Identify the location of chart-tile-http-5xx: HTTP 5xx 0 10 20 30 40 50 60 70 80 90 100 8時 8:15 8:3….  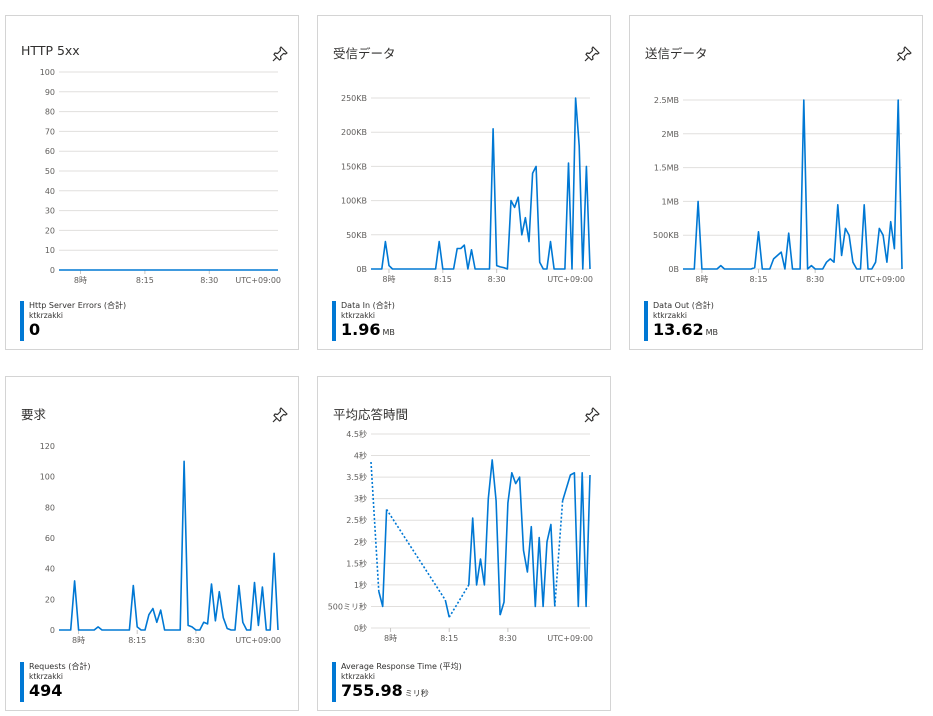
(152, 182).